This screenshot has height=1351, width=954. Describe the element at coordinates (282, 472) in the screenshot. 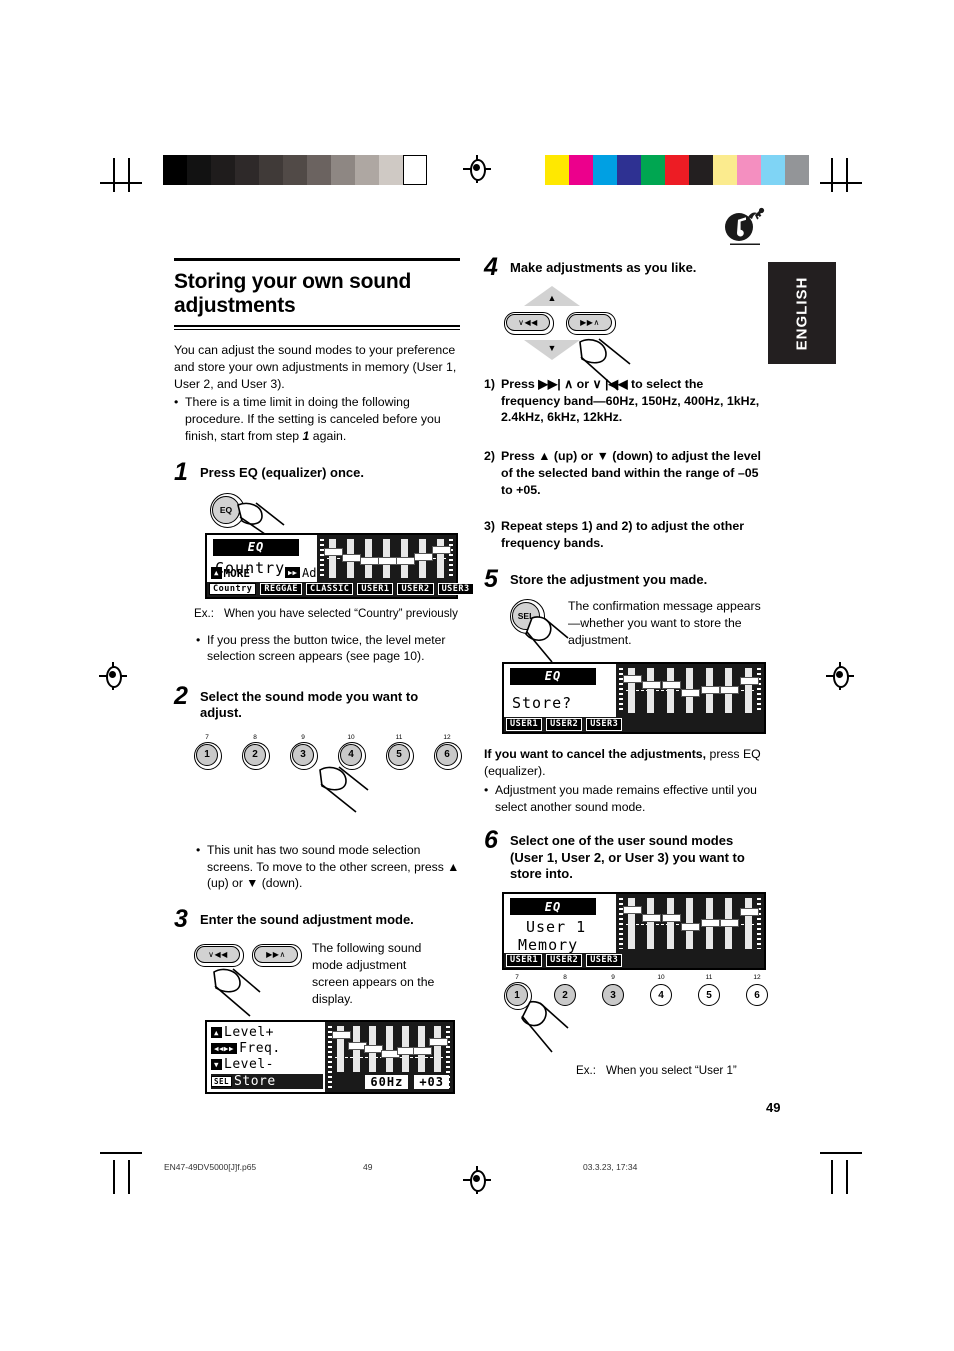

I see `step-1-heading: Press EQ (equalizer) once.` at that location.